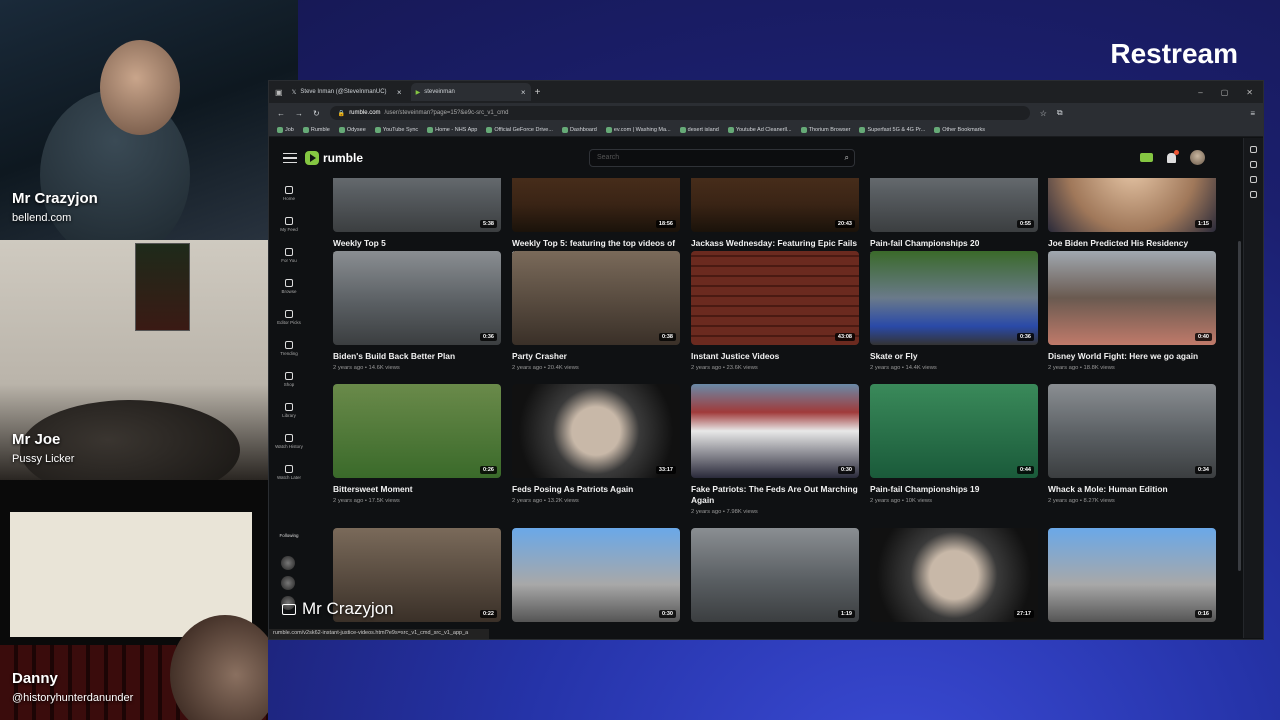 This screenshot has width=1280, height=720. Describe the element at coordinates (289, 379) in the screenshot. I see `sidebar-item: Shop` at that location.